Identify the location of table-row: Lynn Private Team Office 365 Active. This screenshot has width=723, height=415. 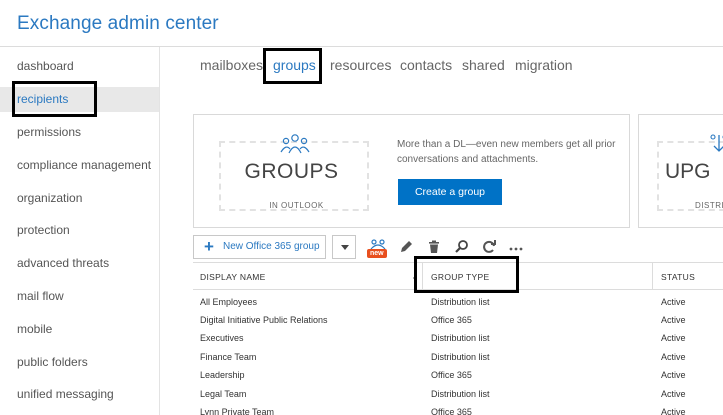
(458, 409).